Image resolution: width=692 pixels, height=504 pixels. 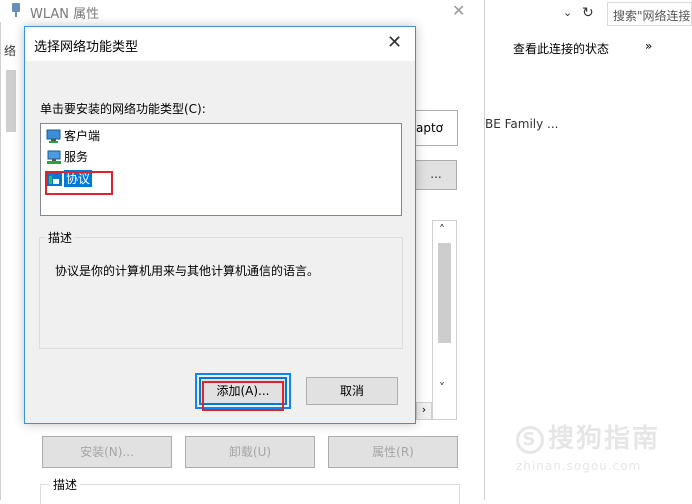 I want to click on feature-type-list: 客户端 服务 协议, so click(x=221, y=169).